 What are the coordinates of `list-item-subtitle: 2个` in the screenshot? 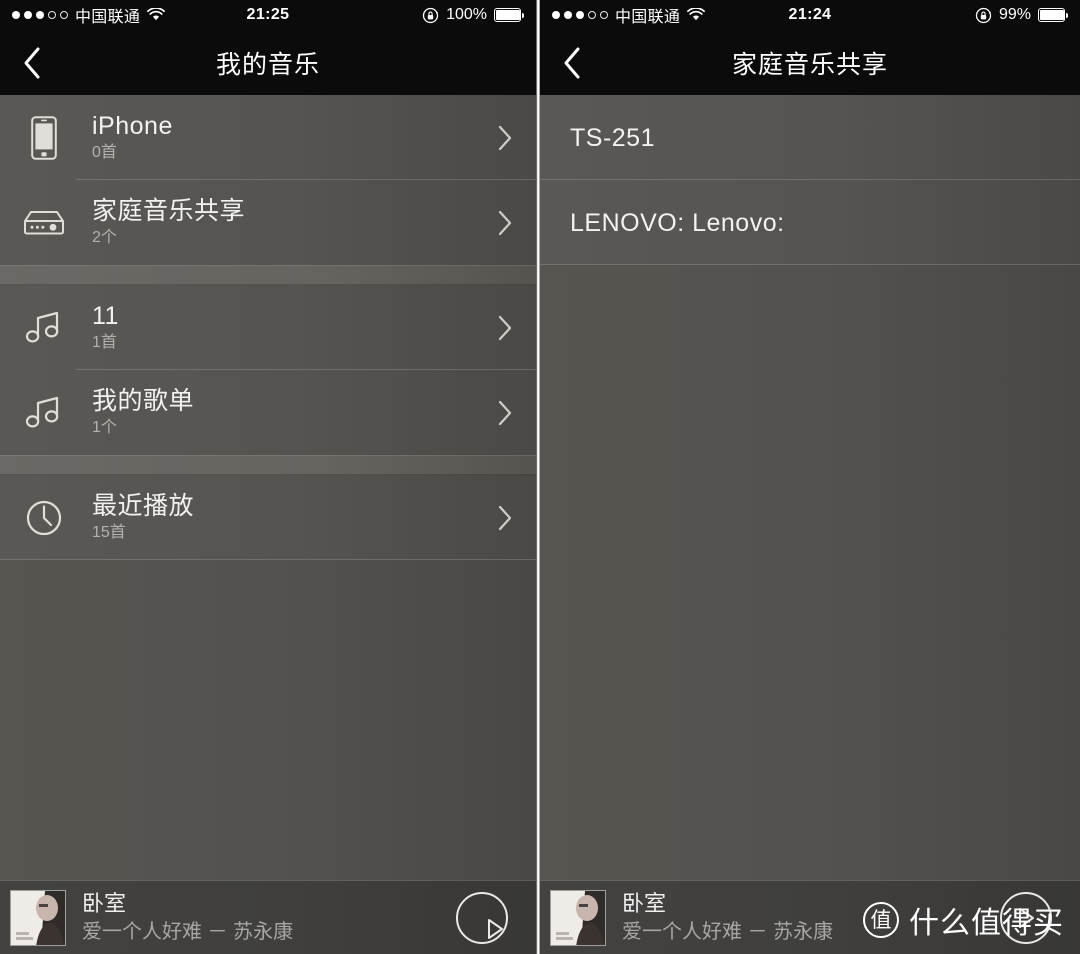 It's located at (104, 237).